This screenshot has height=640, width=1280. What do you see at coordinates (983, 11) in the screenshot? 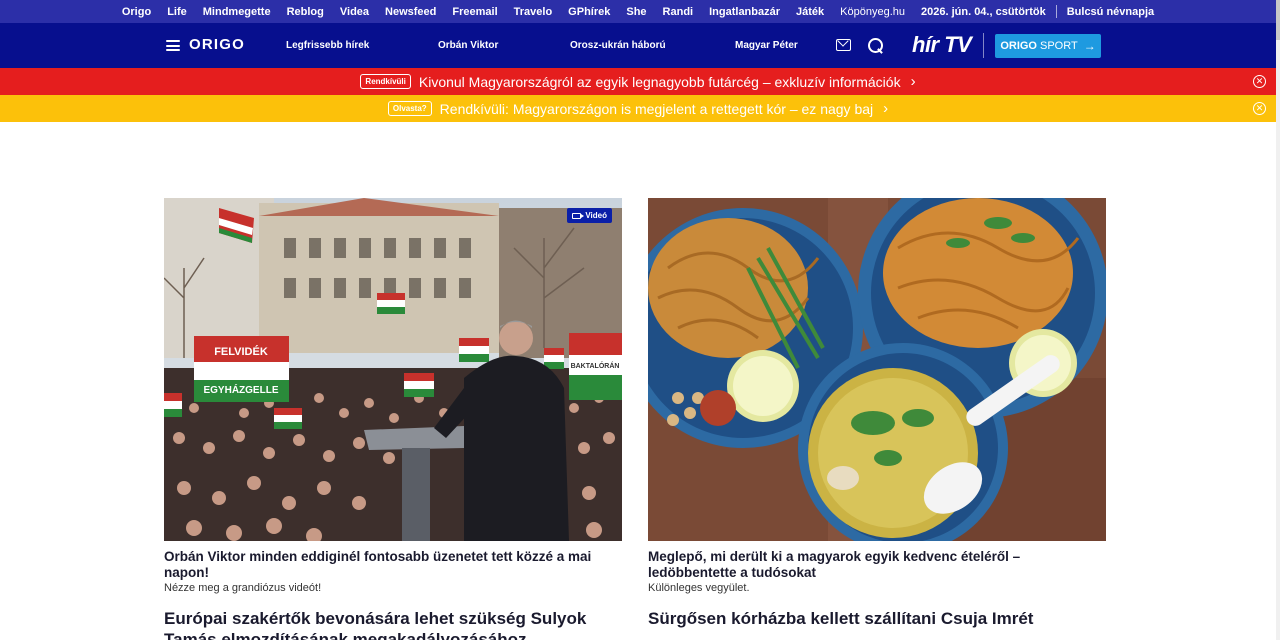
I see `topbar-date: 2026. jún. 04., csütörtök` at bounding box center [983, 11].